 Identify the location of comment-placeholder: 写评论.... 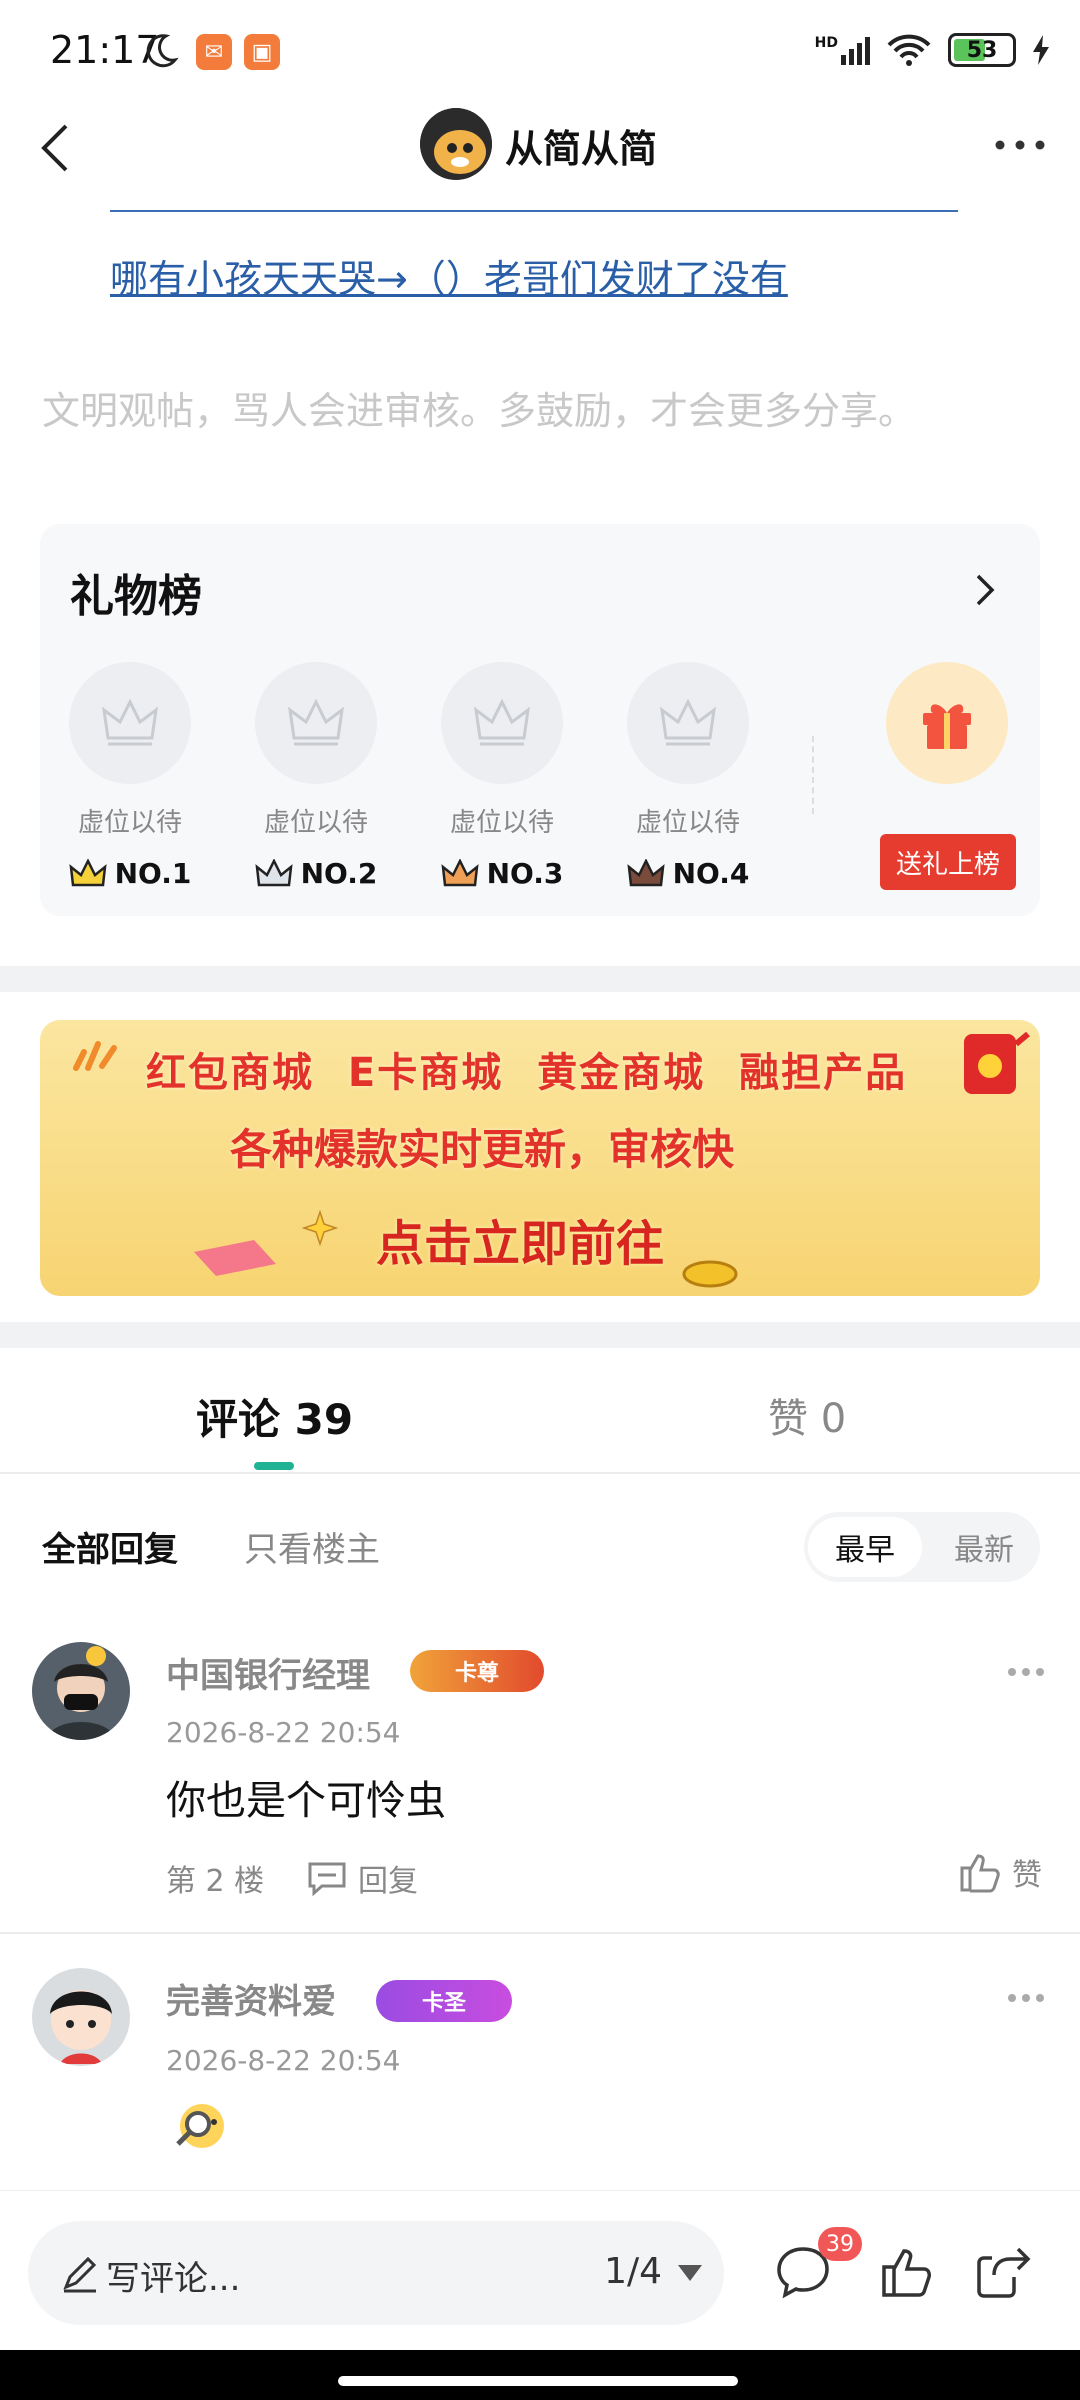
(173, 2279).